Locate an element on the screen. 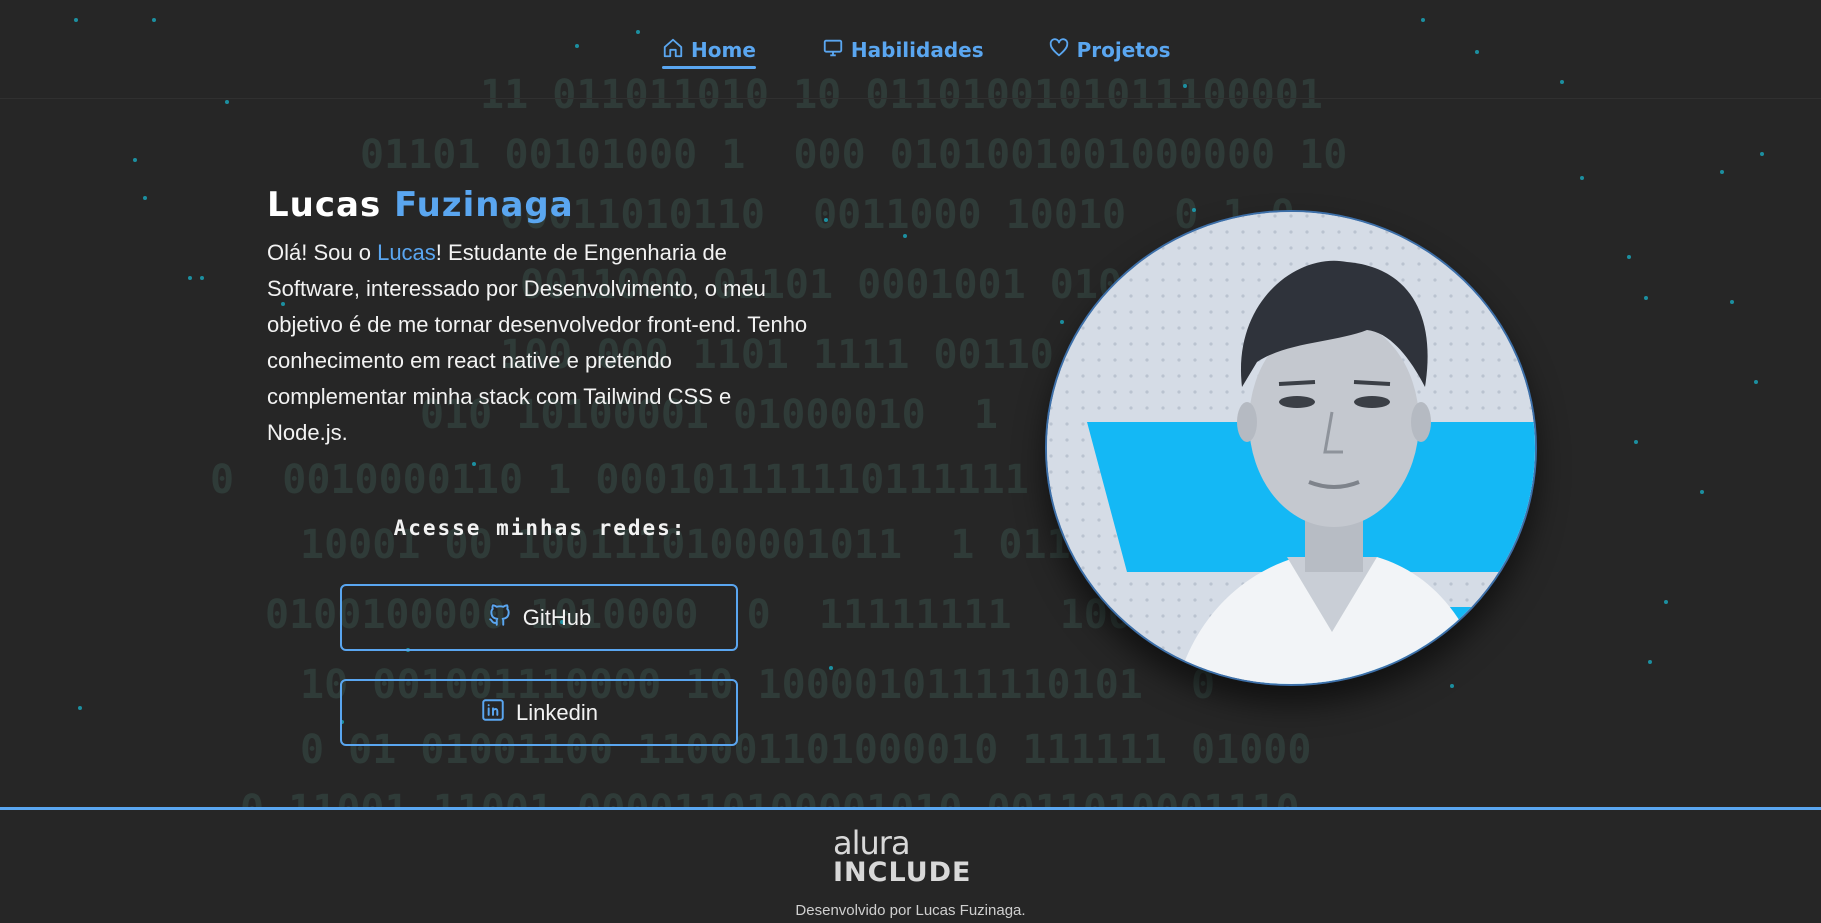  nav-item-habilidades: Habilidades is located at coordinates (903, 50).